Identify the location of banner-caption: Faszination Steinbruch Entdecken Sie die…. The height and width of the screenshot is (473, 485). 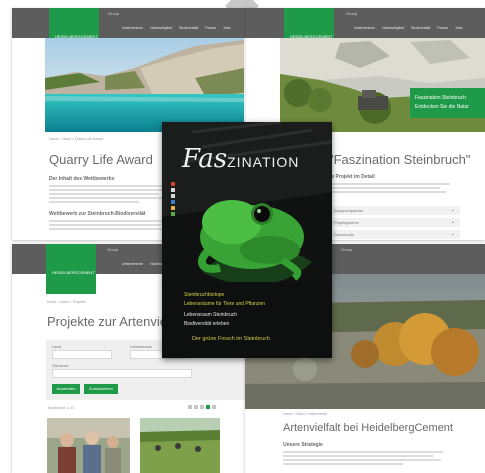
(447, 103).